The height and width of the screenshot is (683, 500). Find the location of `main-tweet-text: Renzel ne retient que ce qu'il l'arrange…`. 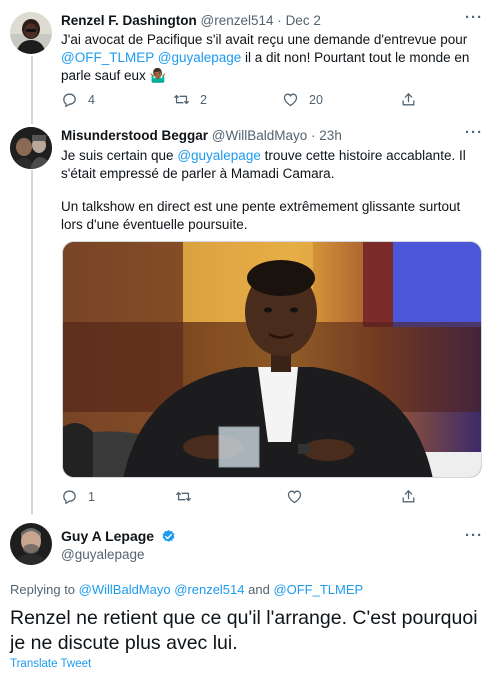

main-tweet-text: Renzel ne retient que ce qu'il l'arrange… is located at coordinates (244, 630).